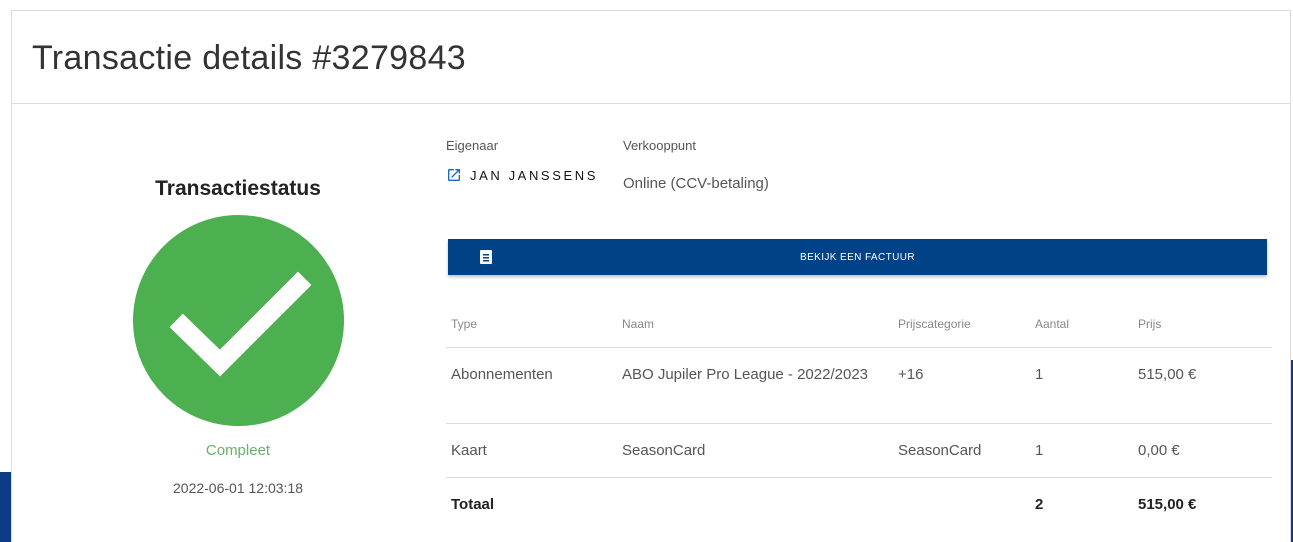 This screenshot has height=542, width=1293. Describe the element at coordinates (531, 450) in the screenshot. I see `cell-type: Kaart` at that location.